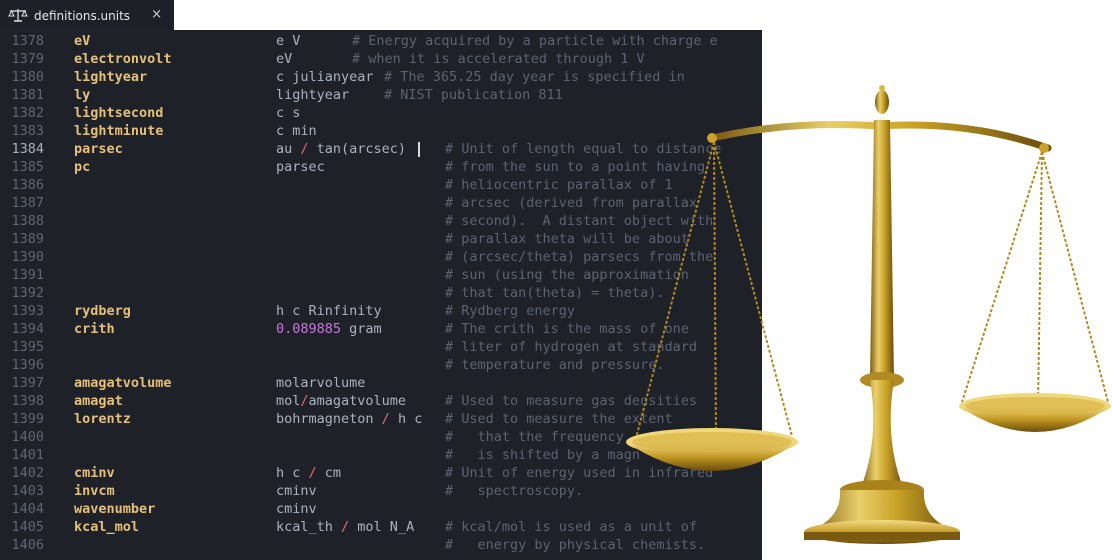 This screenshot has width=1112, height=560. What do you see at coordinates (419, 149) in the screenshot?
I see `text-cursor` at bounding box center [419, 149].